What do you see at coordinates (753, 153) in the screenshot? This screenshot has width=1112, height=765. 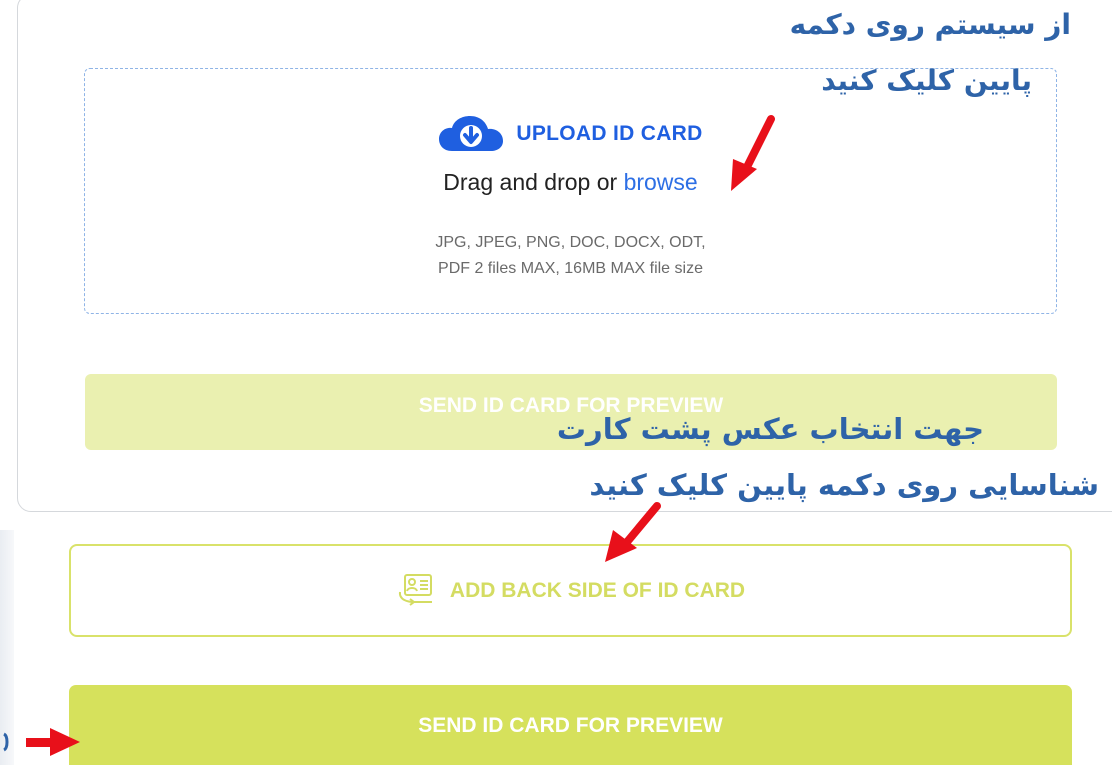 I see `red-arrow-icon-browse` at bounding box center [753, 153].